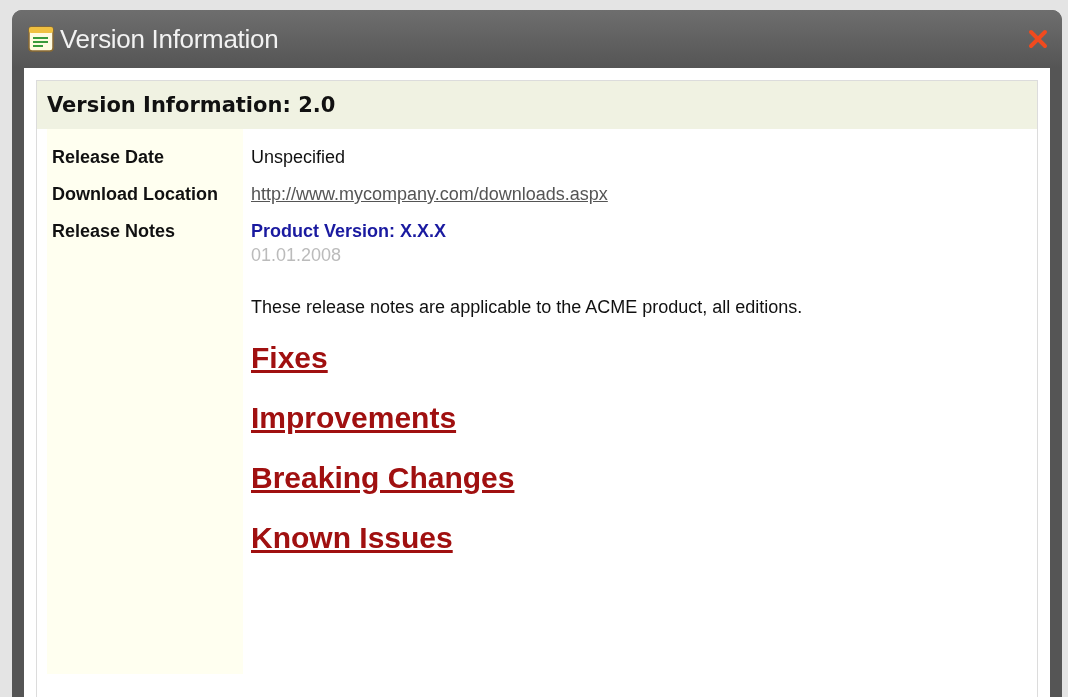  What do you see at coordinates (429, 194) in the screenshot?
I see `download-link: http://www.mycompany.com/downloads.aspx` at bounding box center [429, 194].